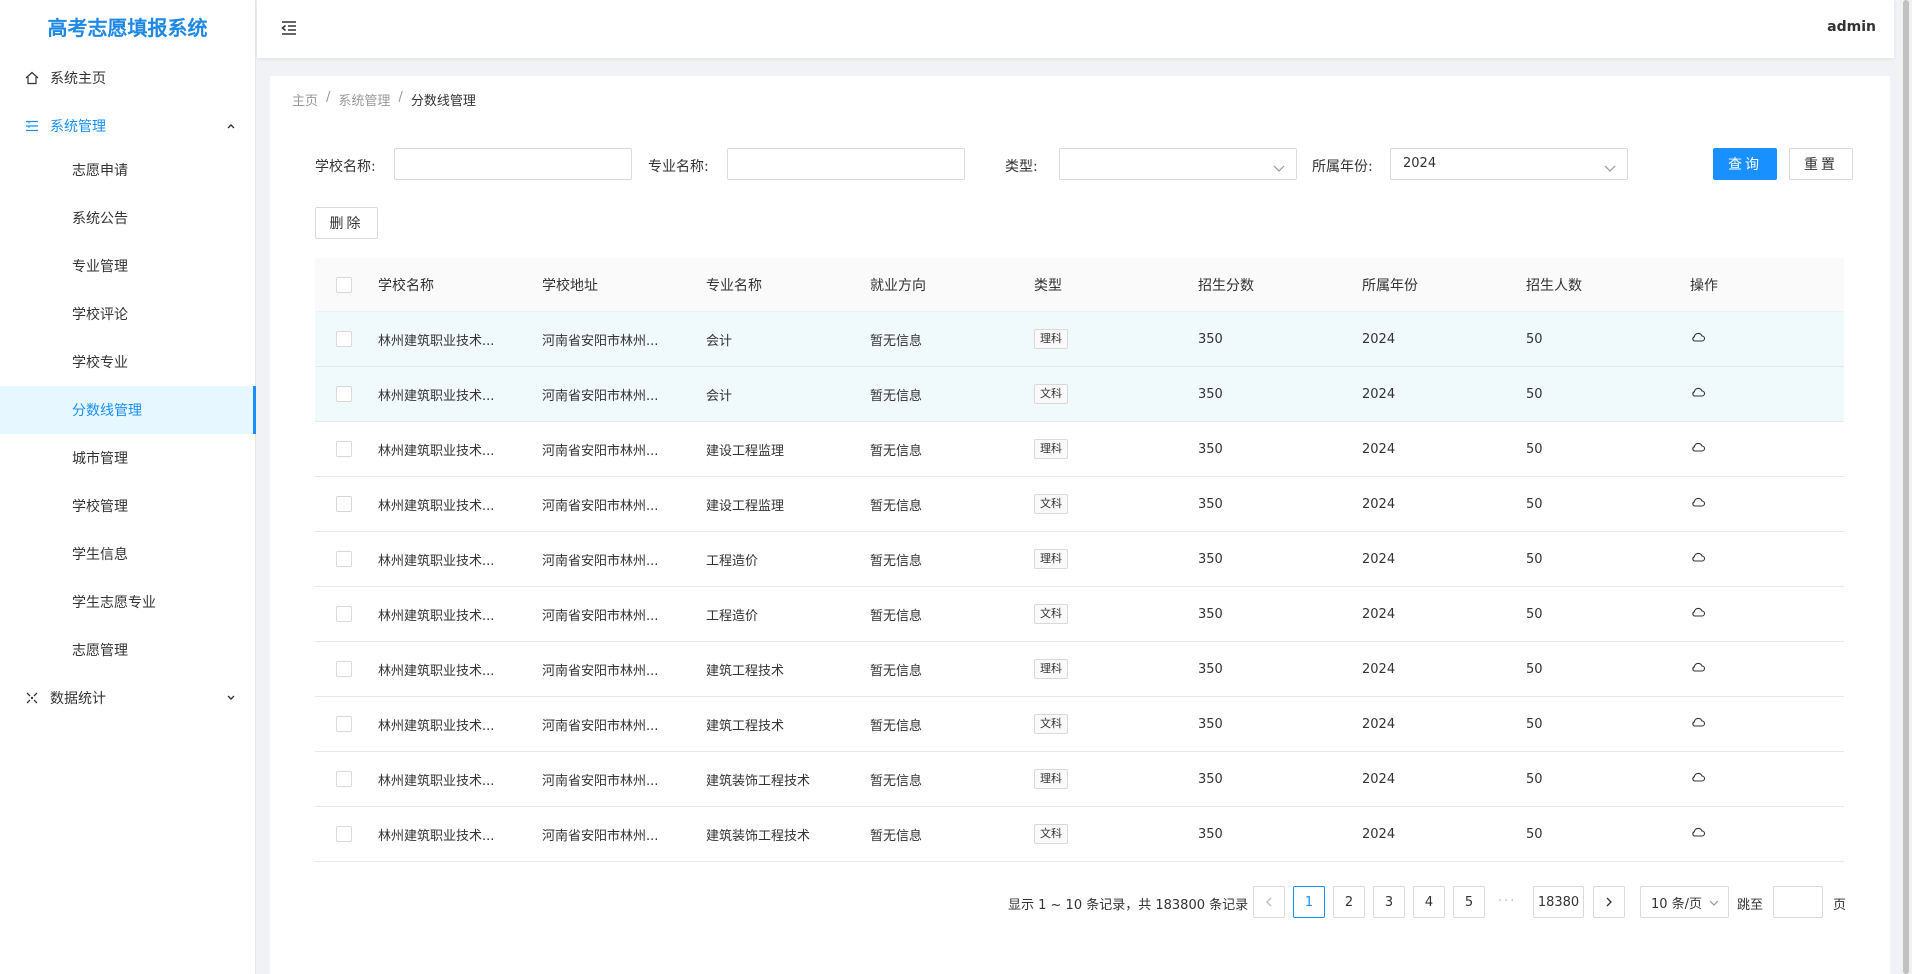  What do you see at coordinates (1444, 285) in the screenshot?
I see `column-header: 所属年份` at bounding box center [1444, 285].